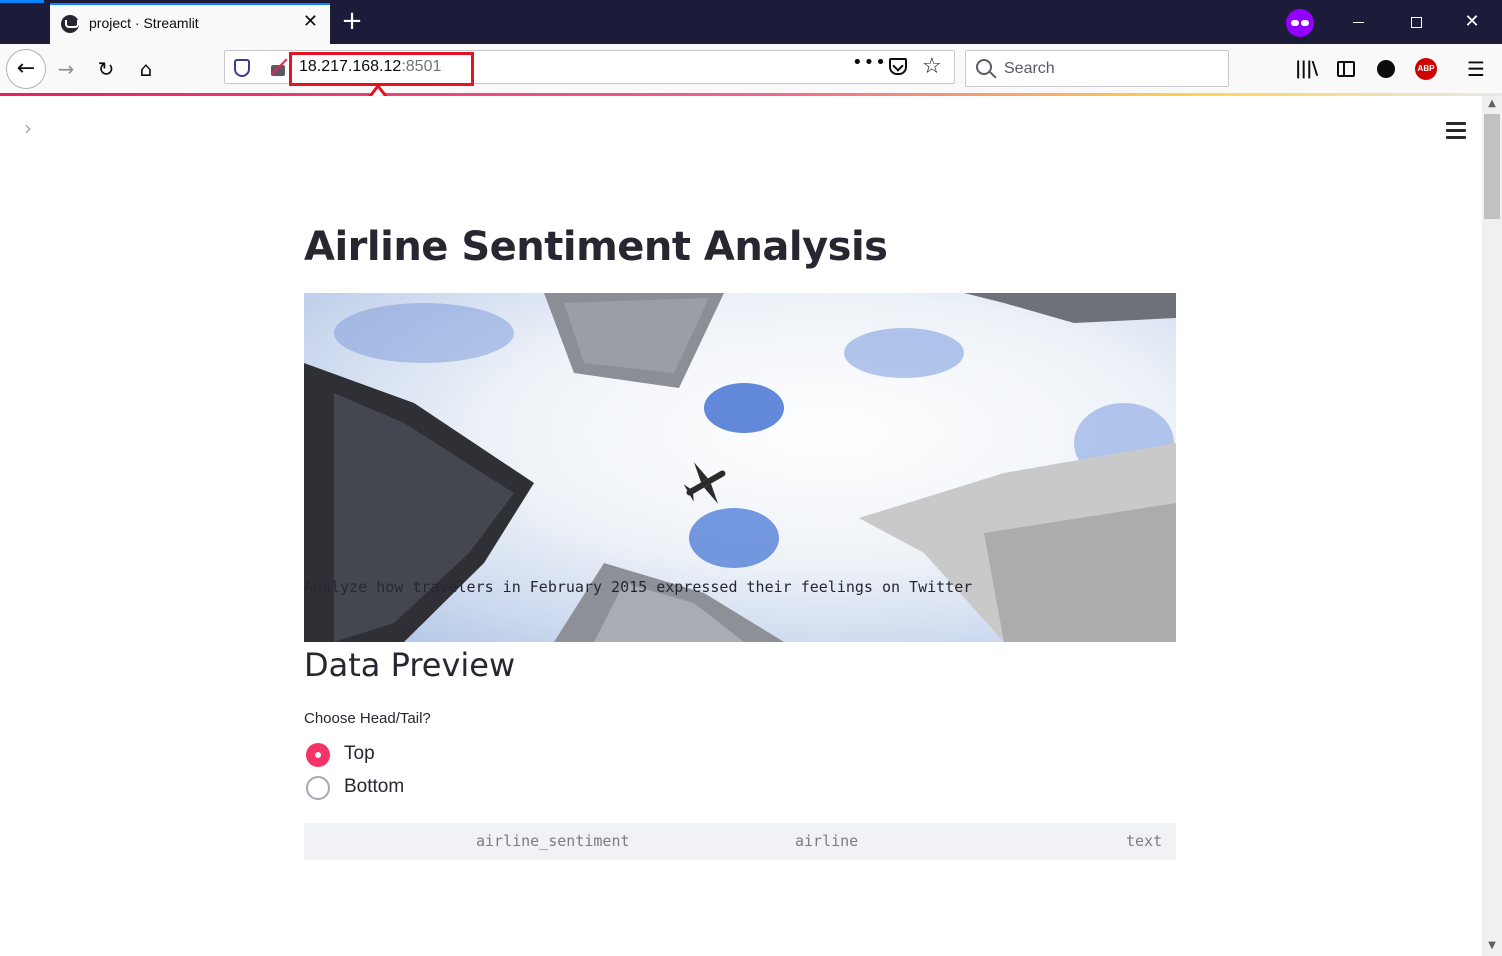  Describe the element at coordinates (22, 1) in the screenshot. I see `tab-strip-accent` at that location.